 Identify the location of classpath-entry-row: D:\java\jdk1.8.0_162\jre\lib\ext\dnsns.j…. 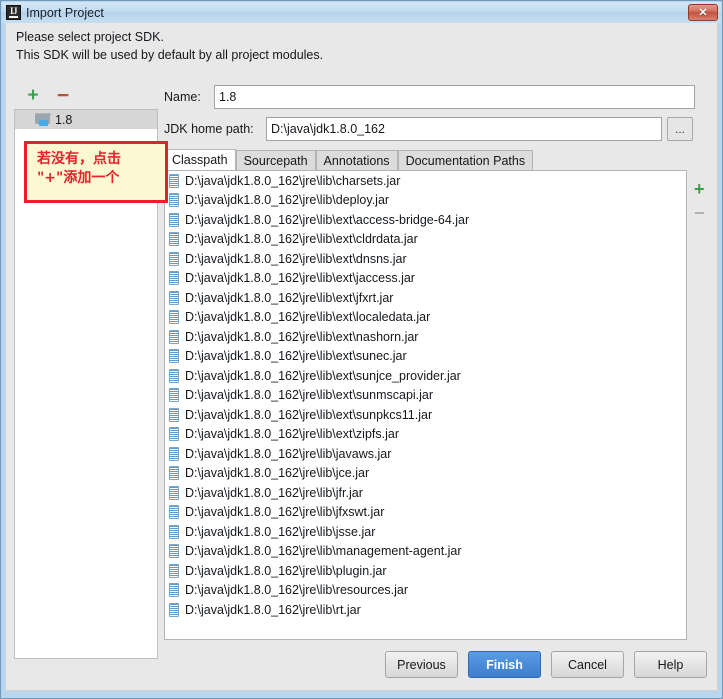
(425, 259).